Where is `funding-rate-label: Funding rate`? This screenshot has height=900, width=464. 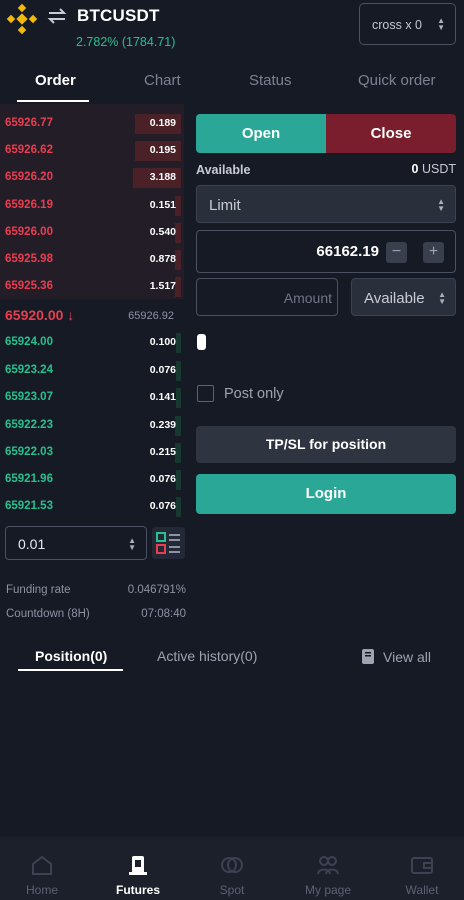 funding-rate-label: Funding rate is located at coordinates (38, 590).